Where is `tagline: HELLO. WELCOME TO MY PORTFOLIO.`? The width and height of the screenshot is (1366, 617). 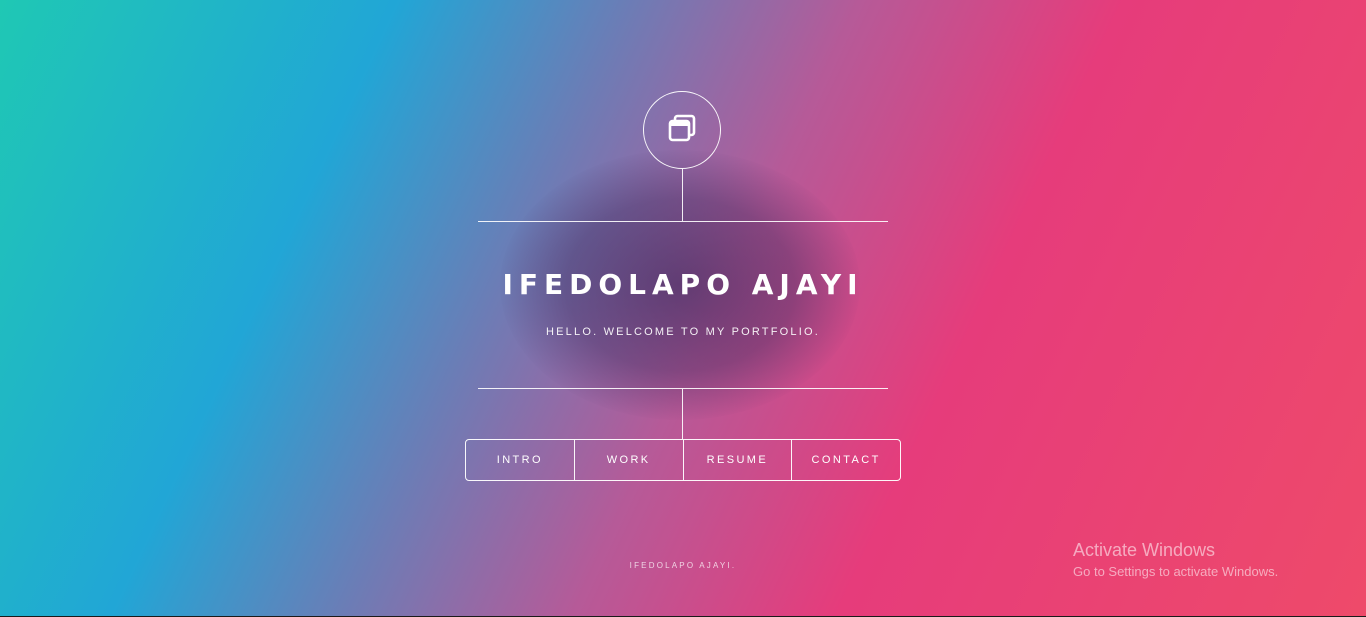 tagline: HELLO. WELCOME TO MY PORTFOLIO. is located at coordinates (683, 332).